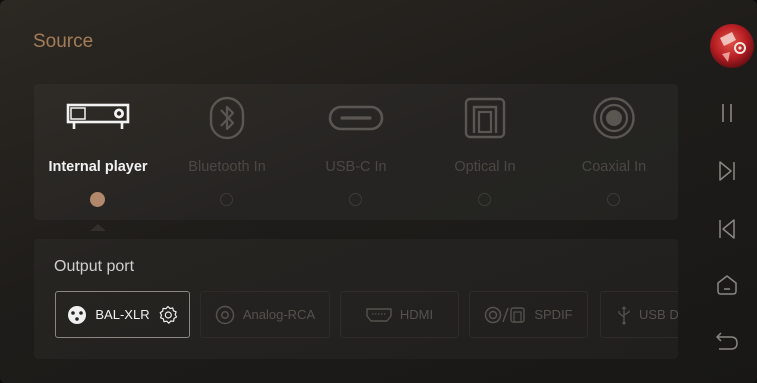 Image resolution: width=757 pixels, height=383 pixels. I want to click on source-usb-c: USB-C In, so click(356, 152).